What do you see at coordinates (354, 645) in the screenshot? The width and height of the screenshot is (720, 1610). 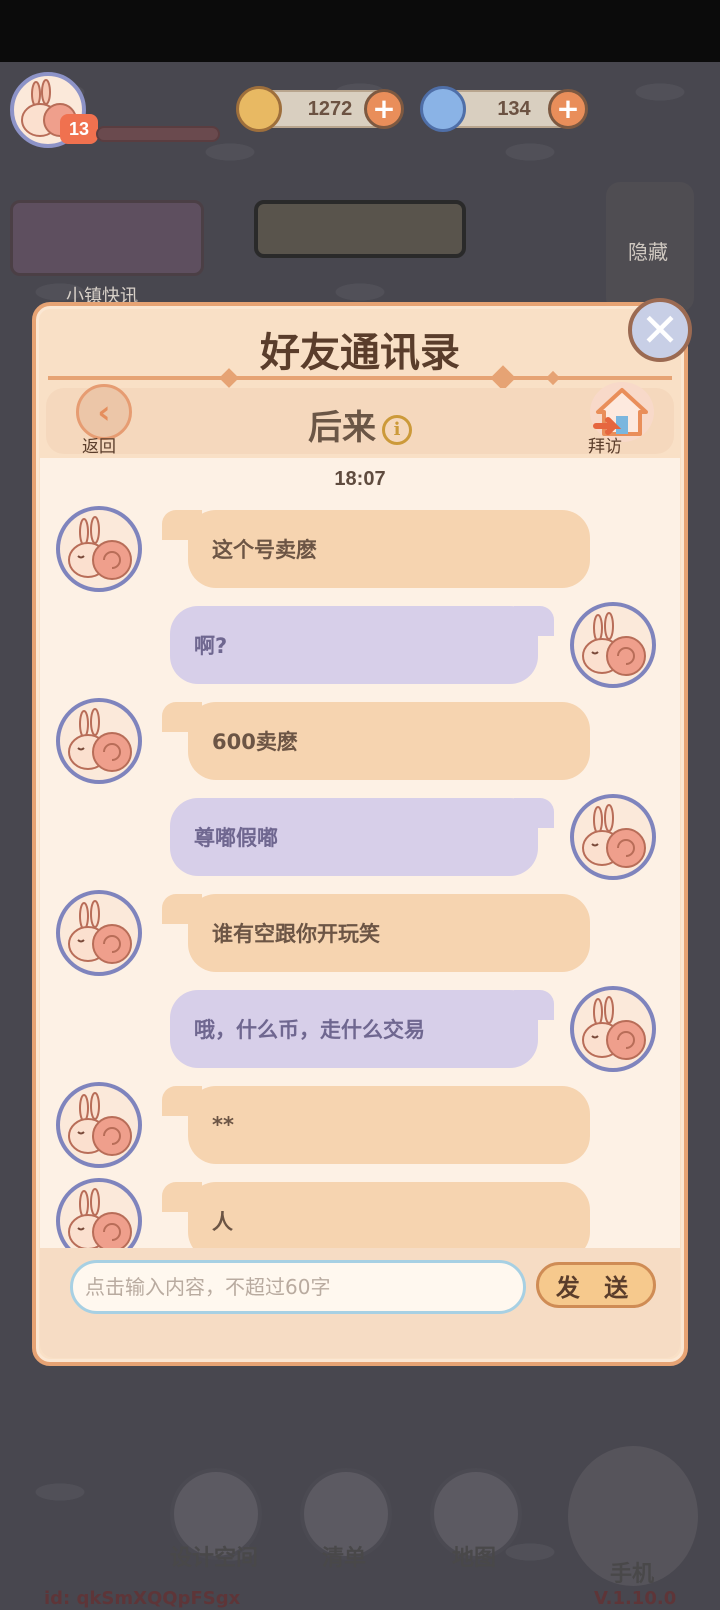 I see `outgoing-message: 啊?` at bounding box center [354, 645].